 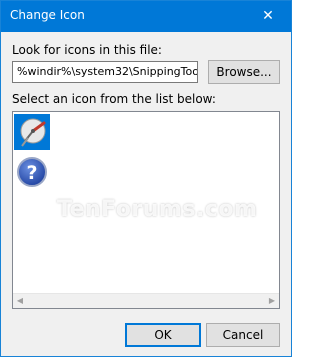 I want to click on watermark: TenForums.com, so click(x=157, y=209).